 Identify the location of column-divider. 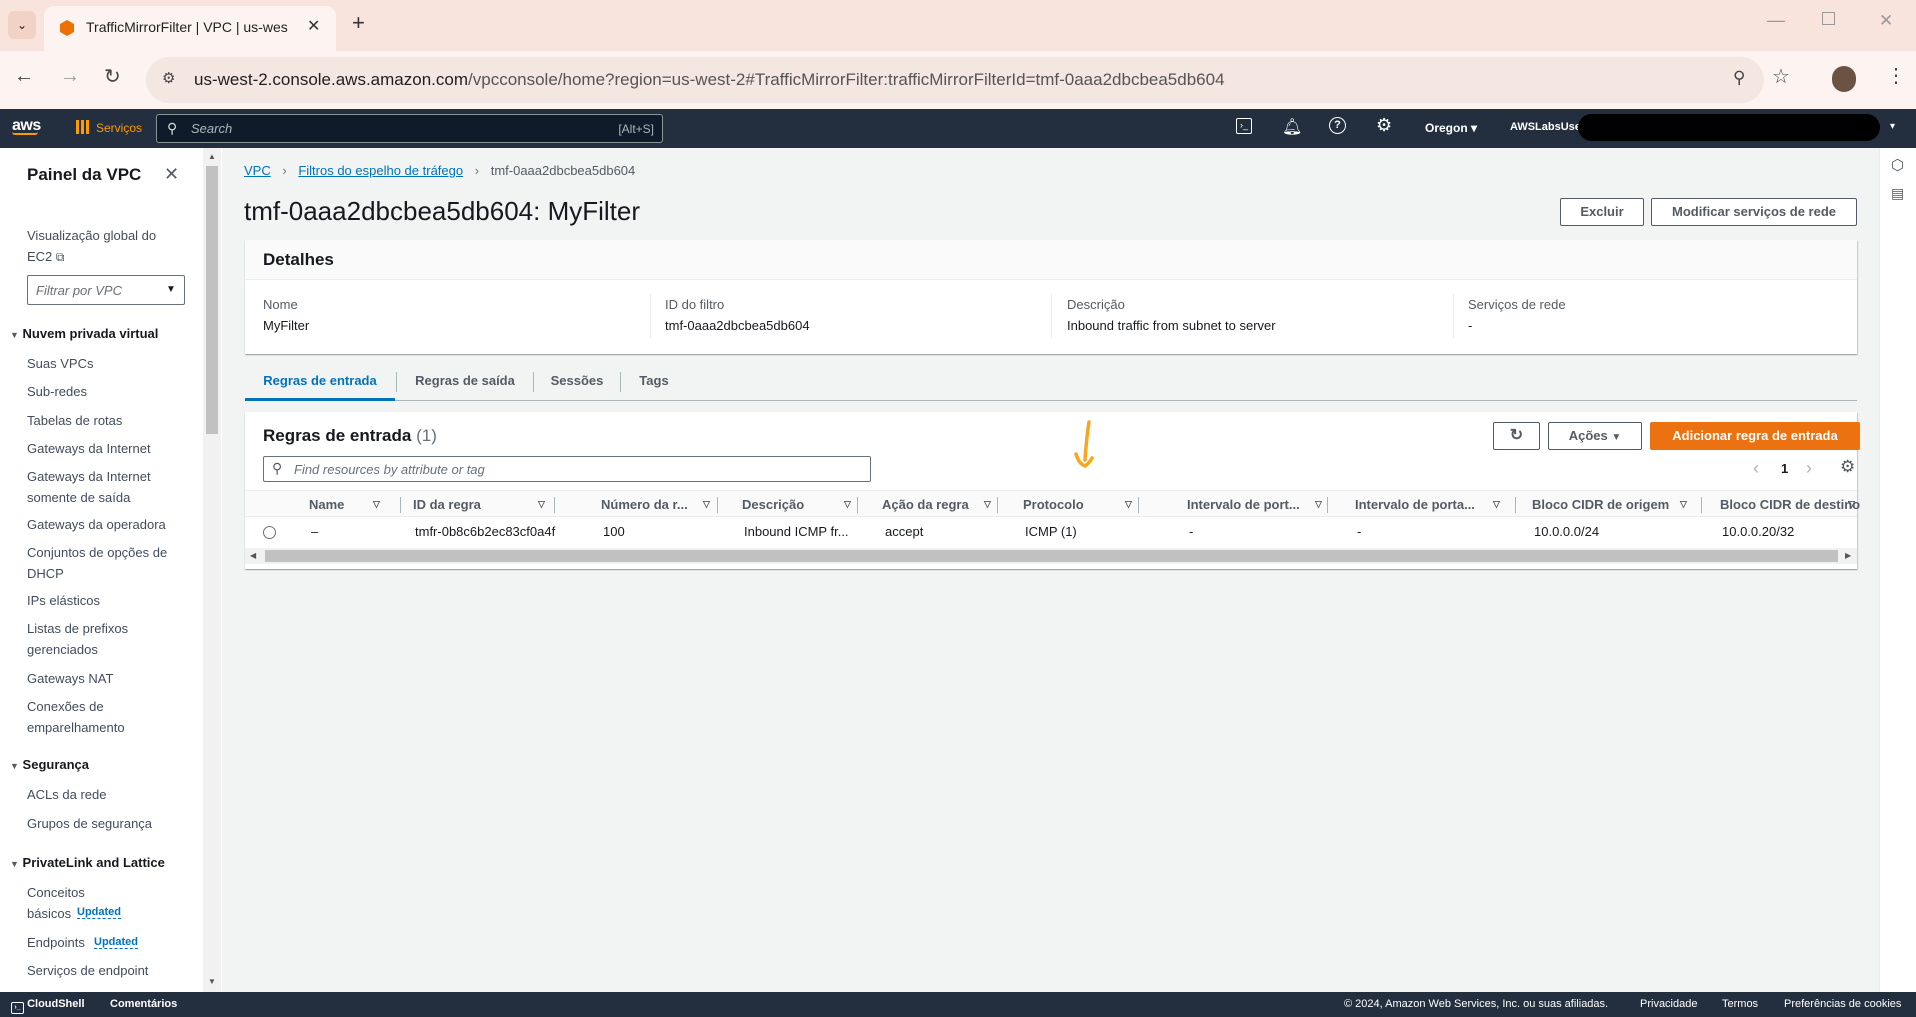
(400, 505).